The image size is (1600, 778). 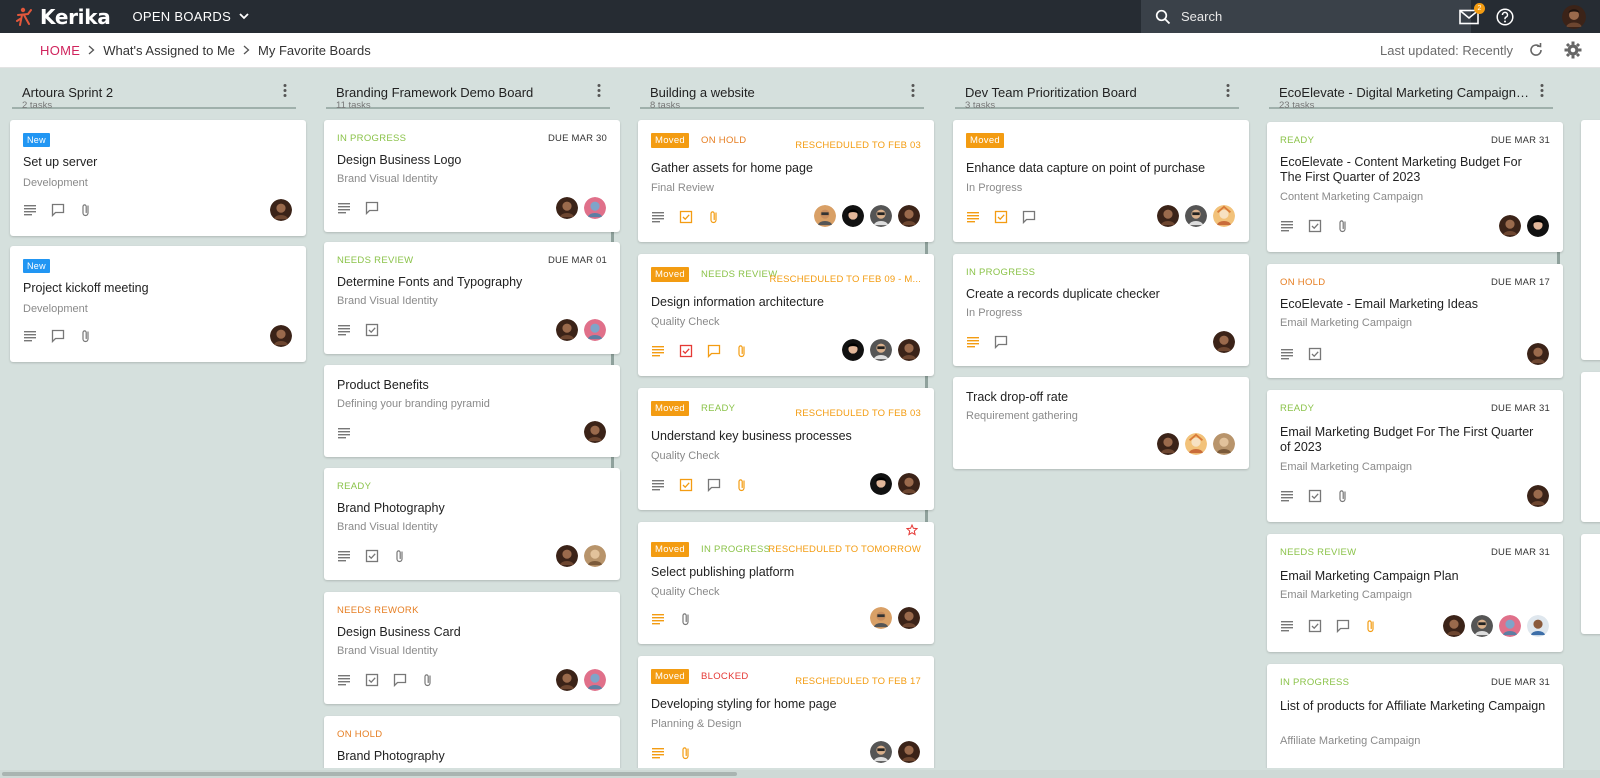 I want to click on search-input, so click(x=1311, y=16).